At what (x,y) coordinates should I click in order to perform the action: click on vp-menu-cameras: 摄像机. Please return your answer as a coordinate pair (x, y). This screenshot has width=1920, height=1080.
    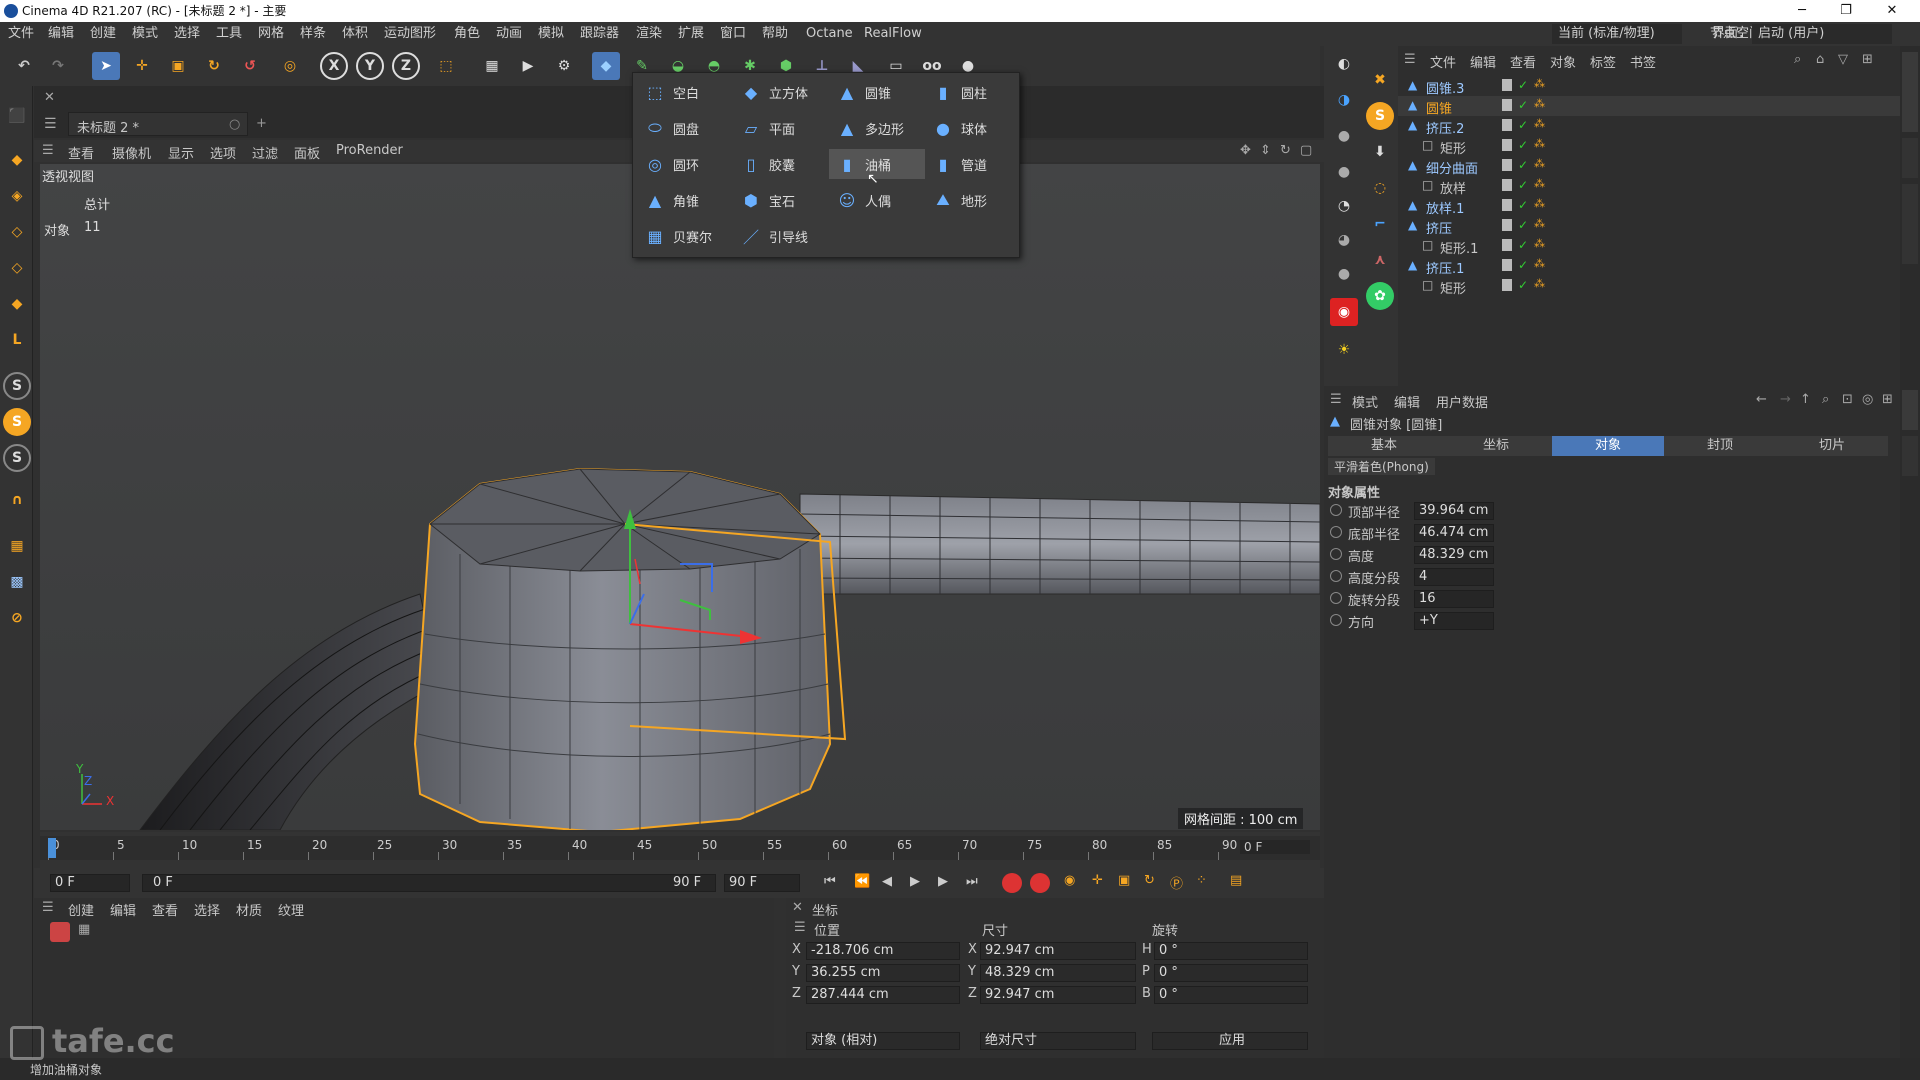
    Looking at the image, I should click on (131, 152).